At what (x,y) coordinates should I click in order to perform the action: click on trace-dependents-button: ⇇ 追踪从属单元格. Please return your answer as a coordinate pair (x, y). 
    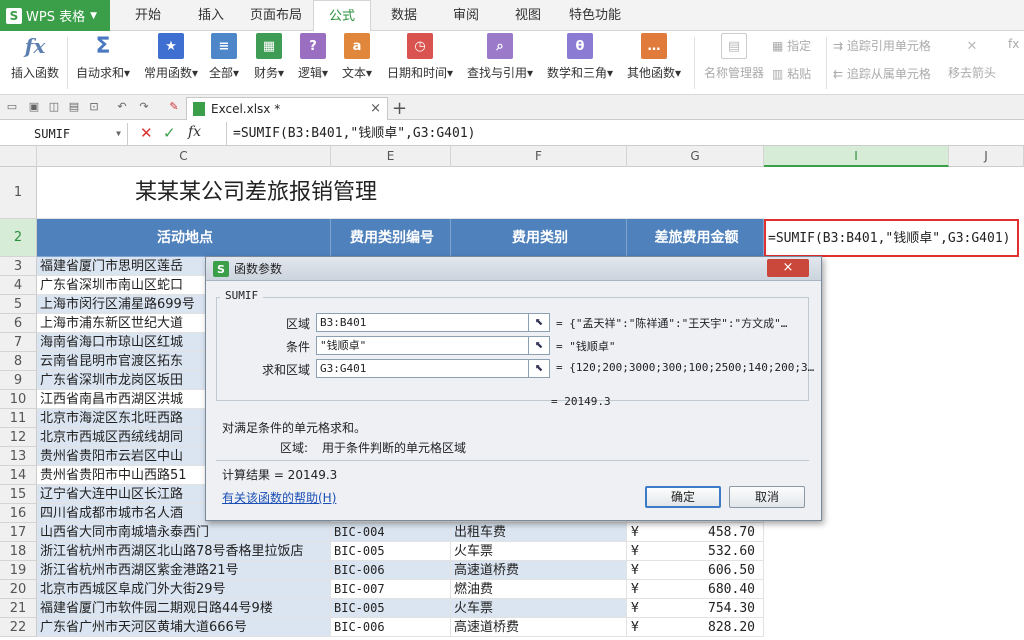
    Looking at the image, I should click on (882, 73).